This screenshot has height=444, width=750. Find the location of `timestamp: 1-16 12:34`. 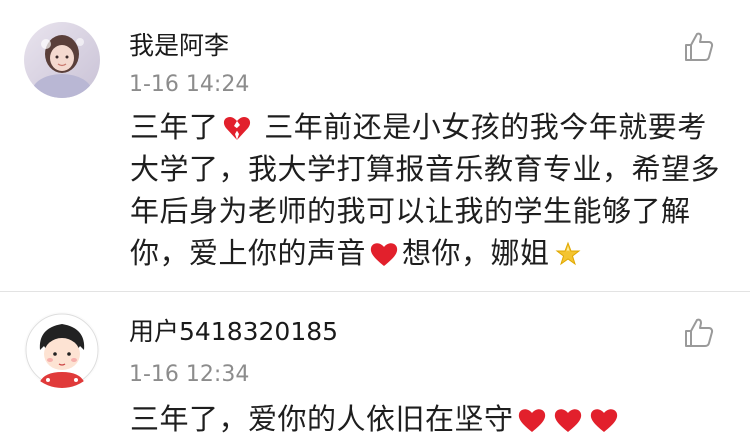

timestamp: 1-16 12:34 is located at coordinates (189, 374).